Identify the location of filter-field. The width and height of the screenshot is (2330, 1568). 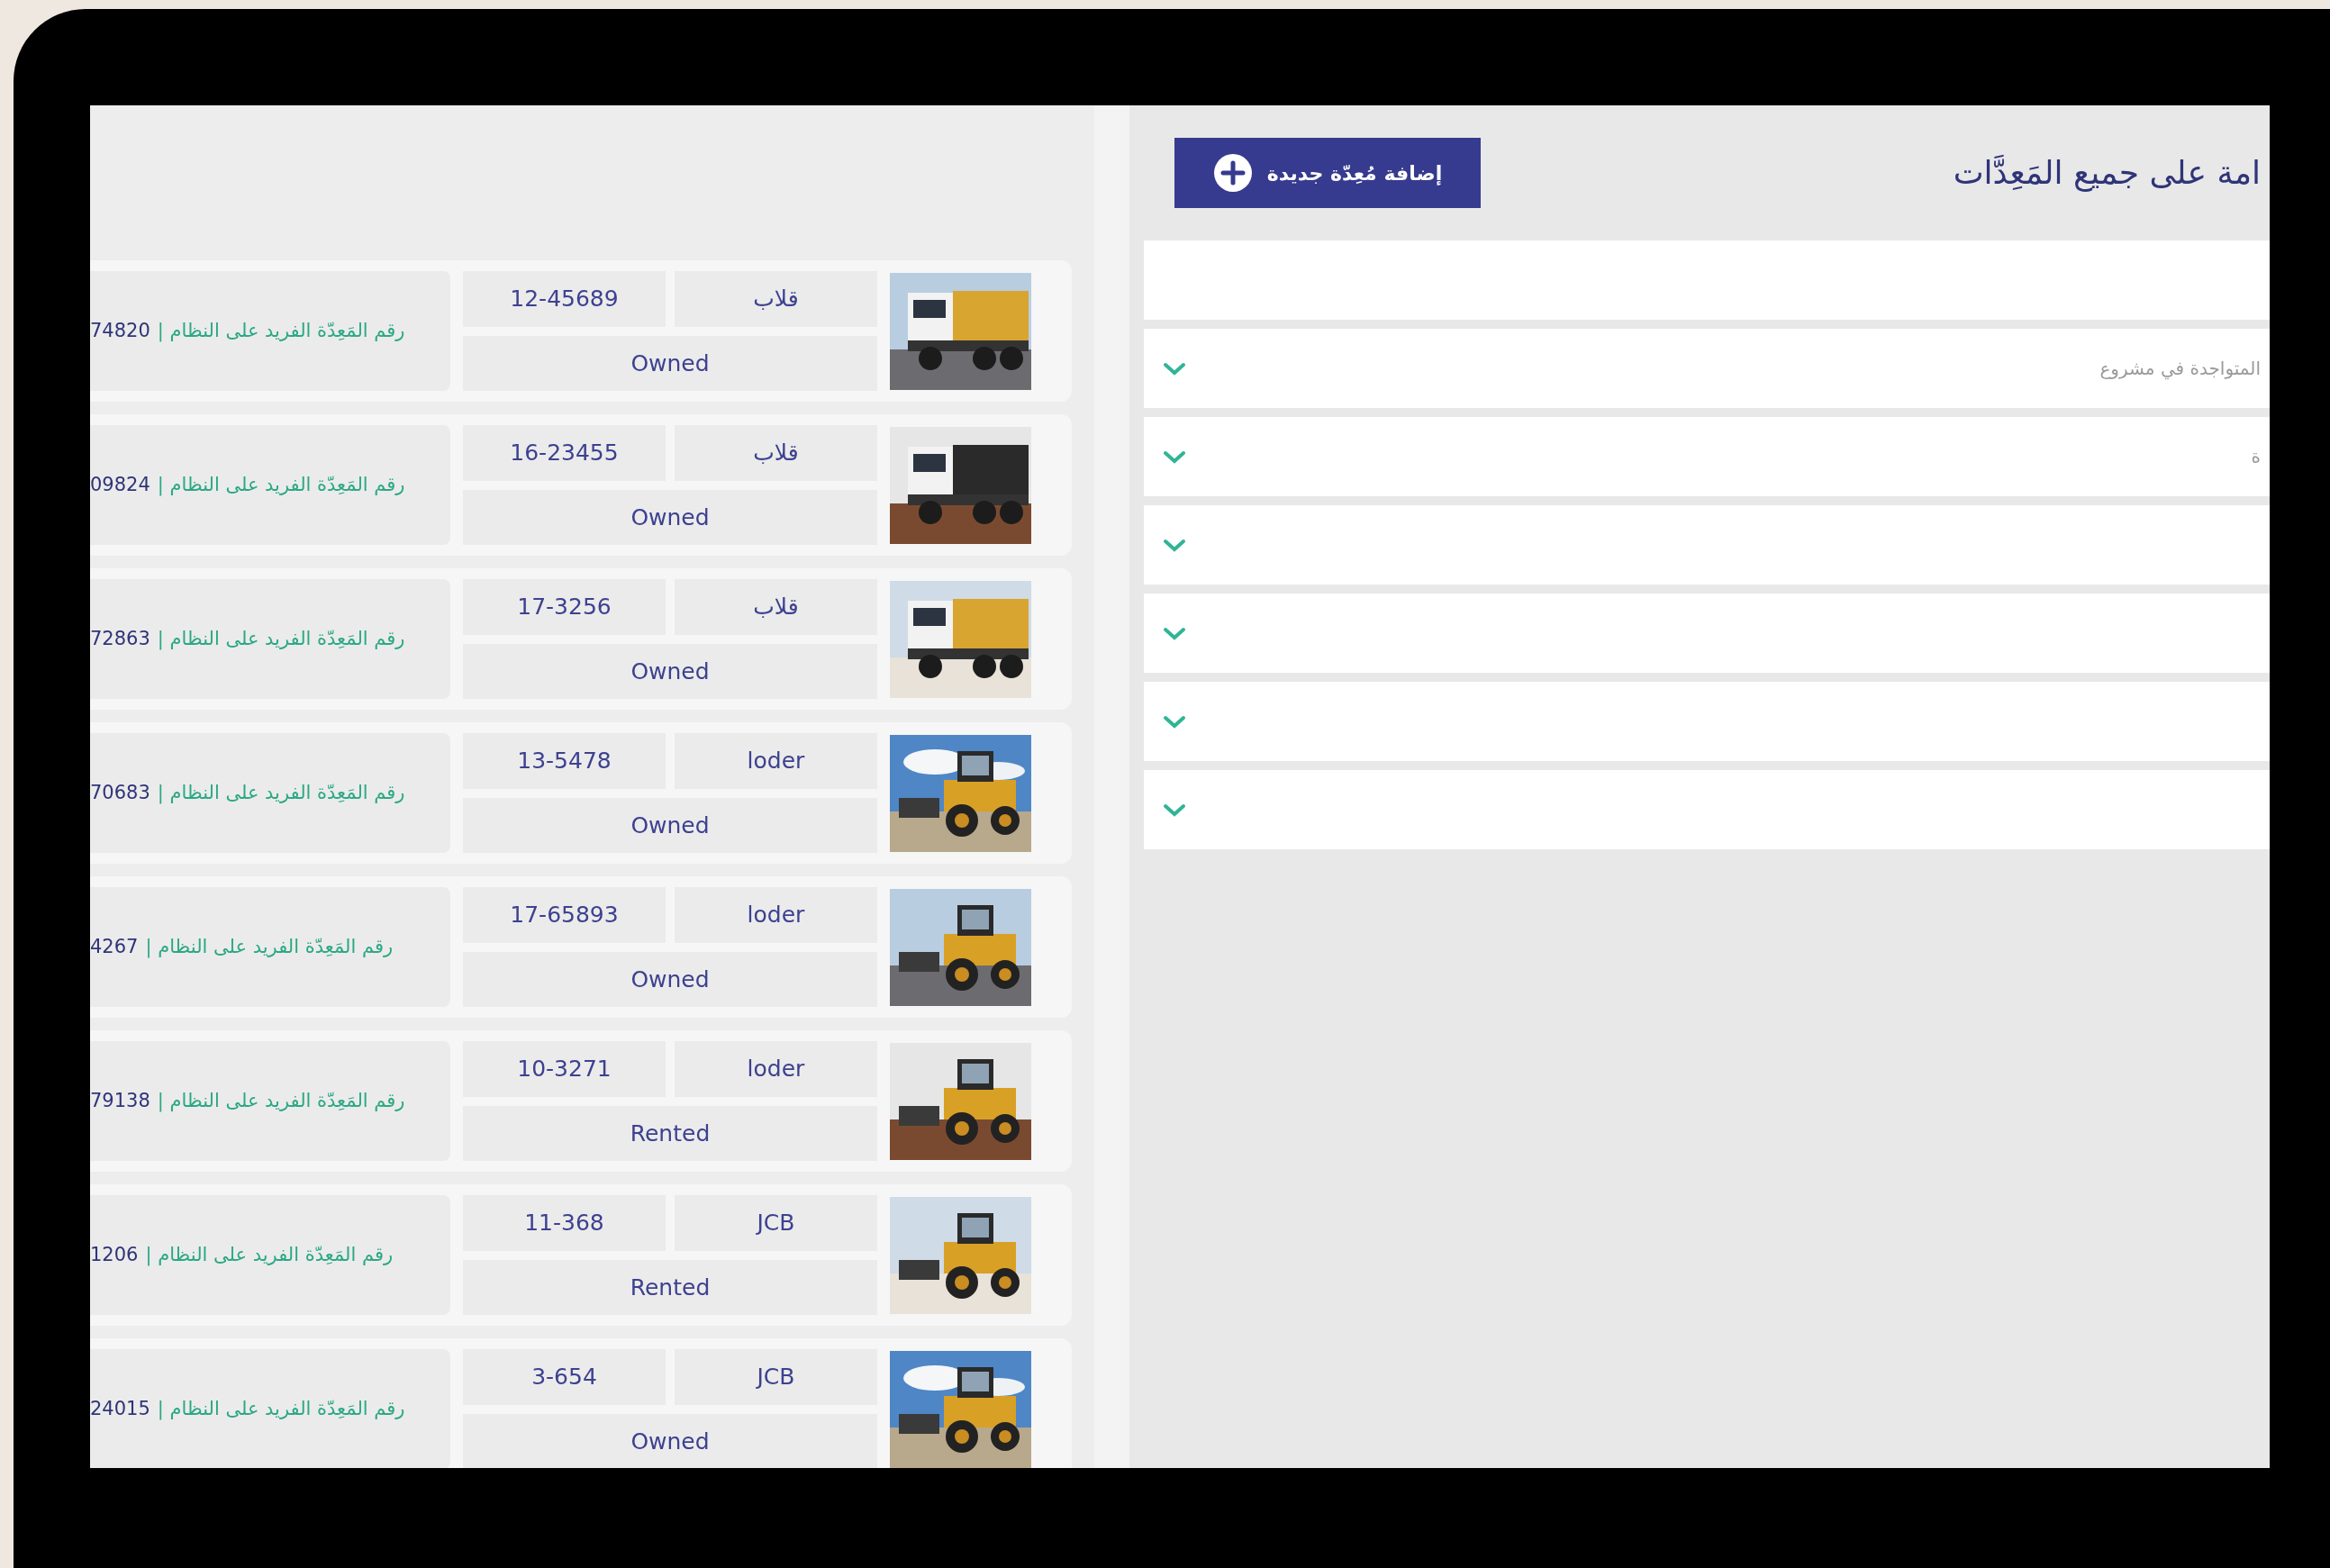
(1707, 280).